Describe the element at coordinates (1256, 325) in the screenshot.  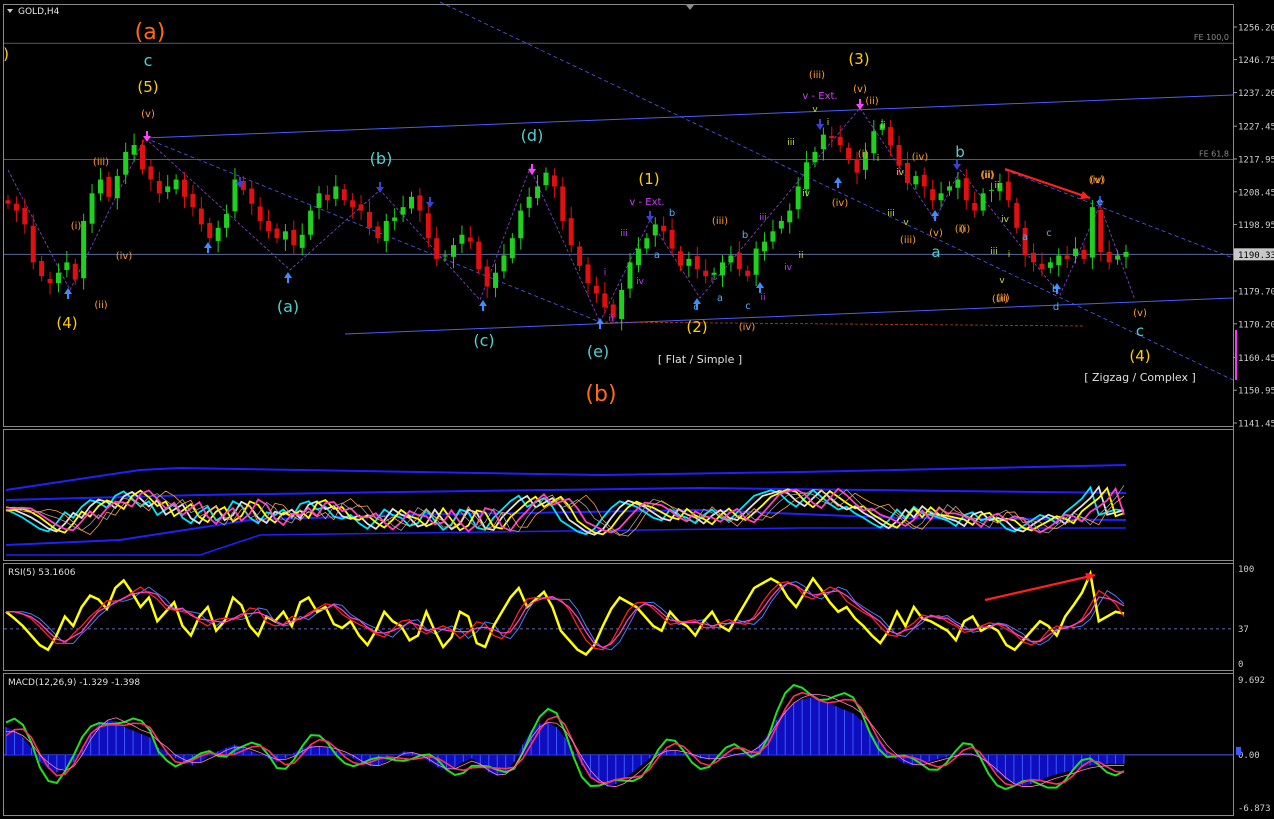
I see `price-tick-label: 1170.20` at that location.